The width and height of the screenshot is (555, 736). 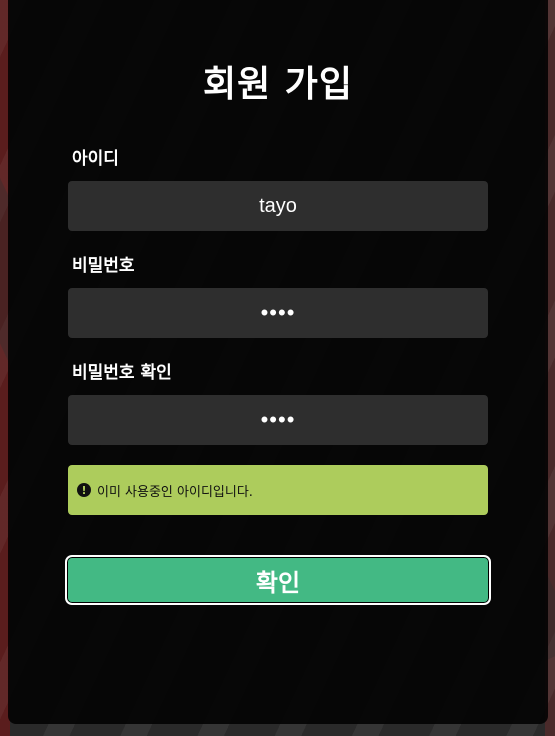 What do you see at coordinates (175, 492) in the screenshot?
I see `error-message: 이미 사용중인 아이디입니다.` at bounding box center [175, 492].